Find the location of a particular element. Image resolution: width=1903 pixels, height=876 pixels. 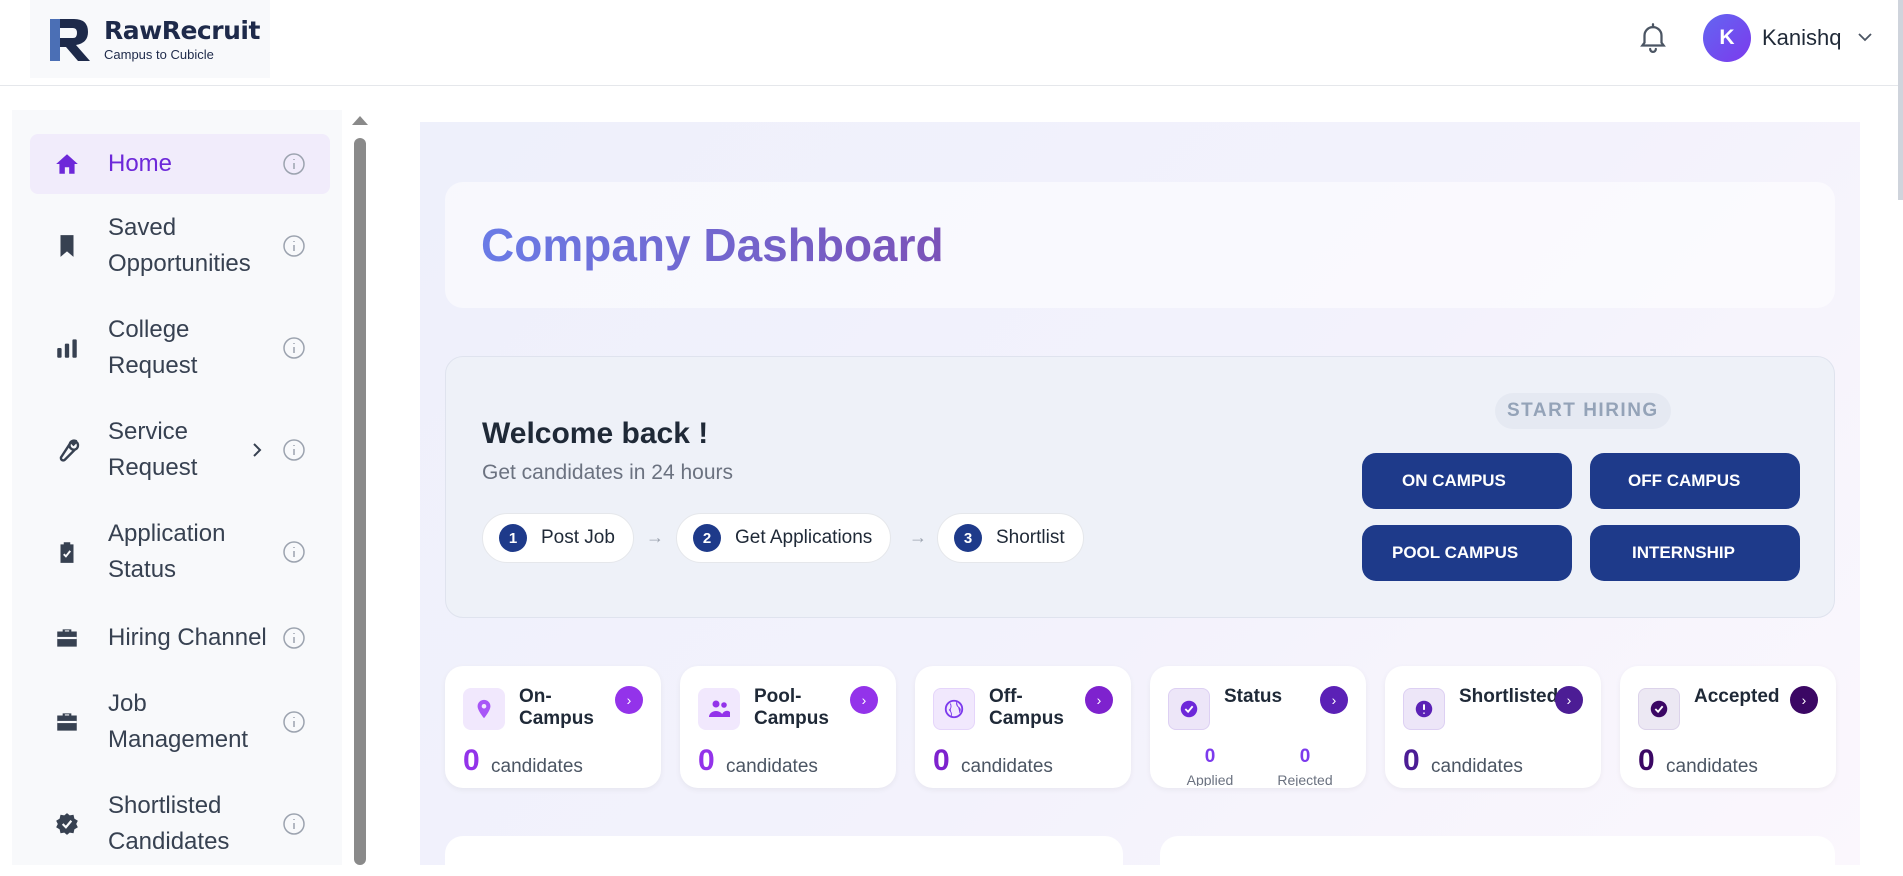

logo: RawRecruit Campus to Cubicle is located at coordinates (150, 39).